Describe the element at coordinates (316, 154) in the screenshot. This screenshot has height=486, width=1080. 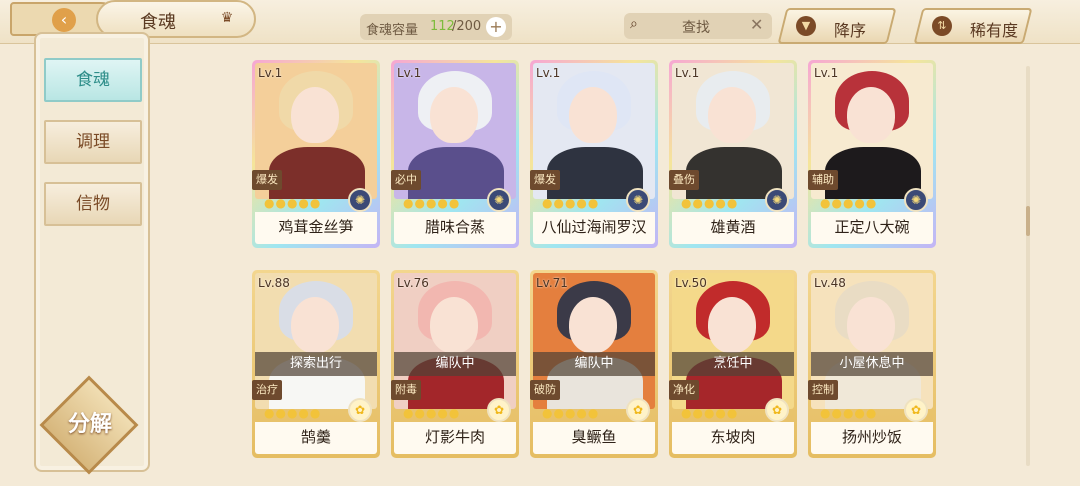
I see `food-soul-card: Lv.1 爆发 ●●●●● ✺ 鸡茸金丝笋` at that location.